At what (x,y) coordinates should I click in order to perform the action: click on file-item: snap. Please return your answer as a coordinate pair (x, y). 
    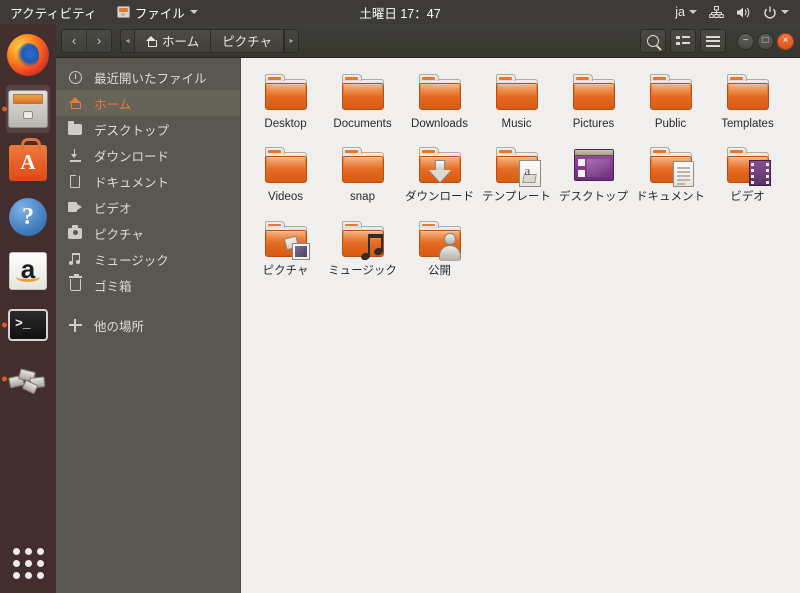
    Looking at the image, I should click on (362, 175).